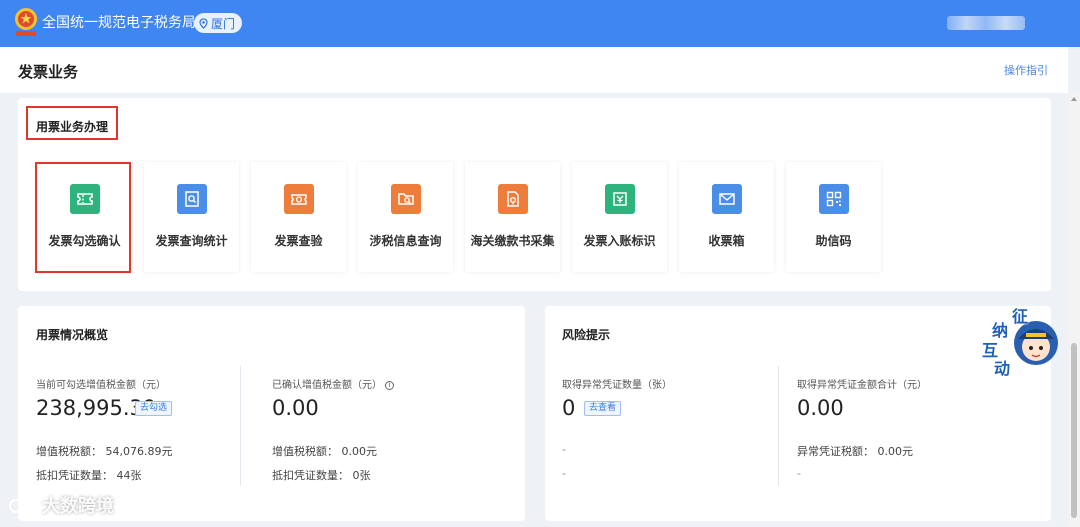 Image resolution: width=1080 pixels, height=527 pixels. Describe the element at coordinates (726, 241) in the screenshot. I see `tile-label: 收票箱` at that location.